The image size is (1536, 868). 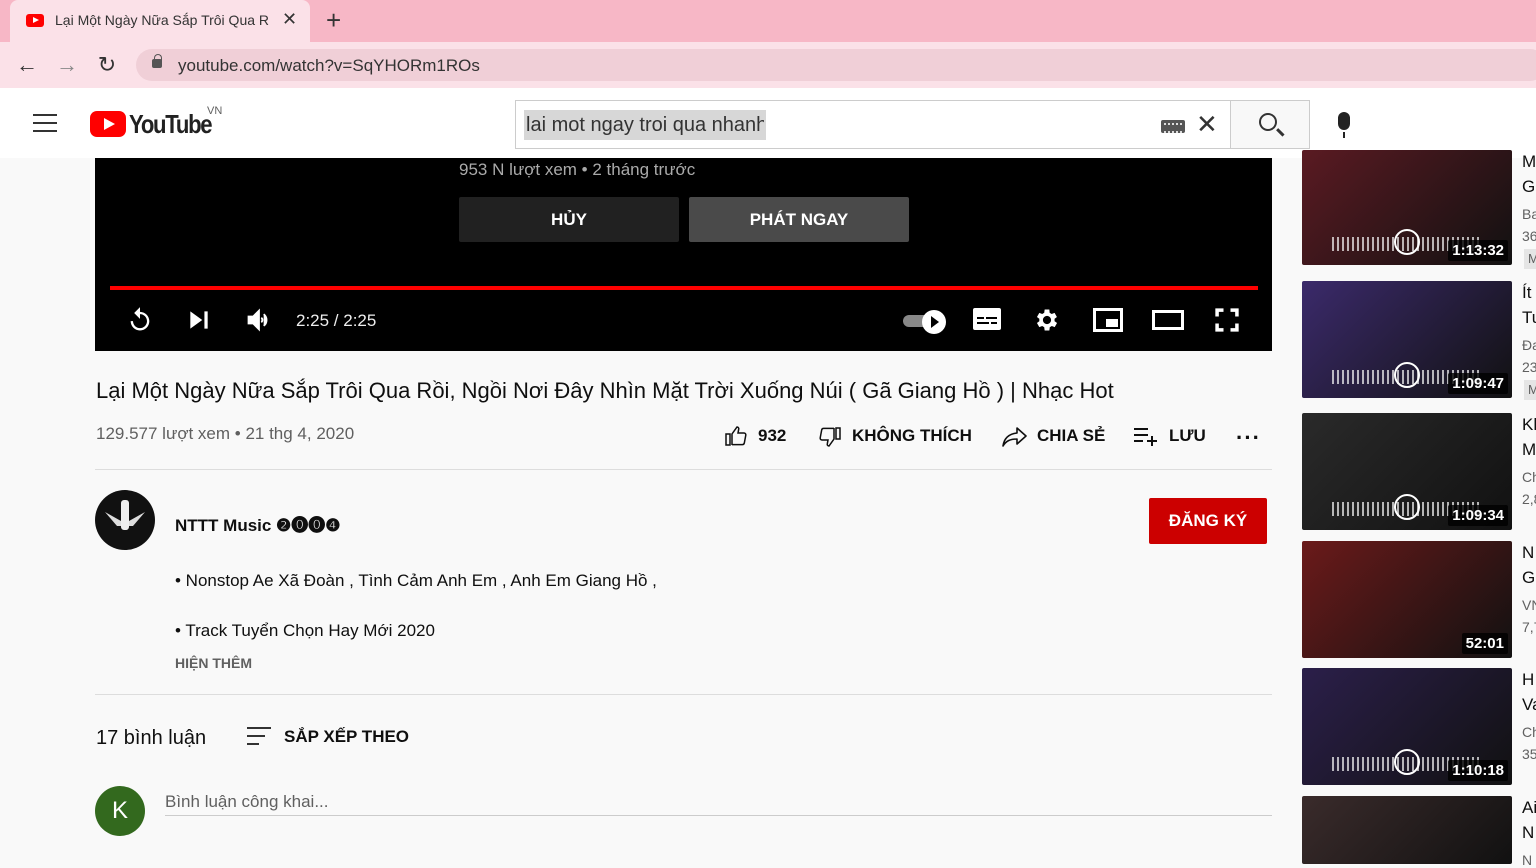 I want to click on save-label: LƯU, so click(x=1187, y=435).